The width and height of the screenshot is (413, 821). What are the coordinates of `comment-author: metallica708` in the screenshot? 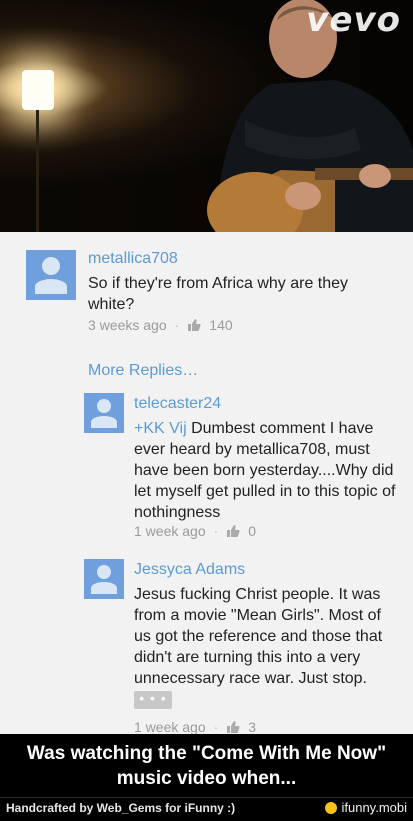 It's located at (133, 259).